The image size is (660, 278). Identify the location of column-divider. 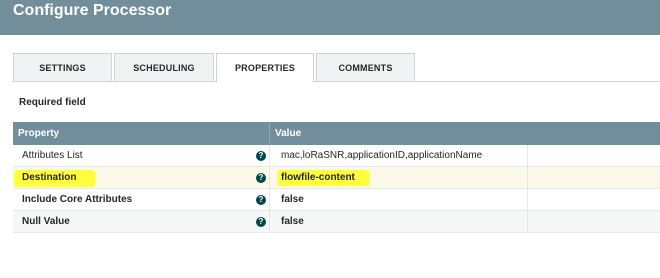
(269, 133).